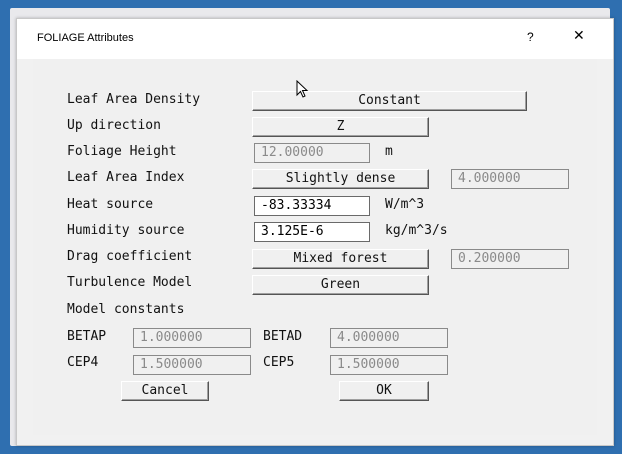 The height and width of the screenshot is (454, 622). Describe the element at coordinates (389, 338) in the screenshot. I see `betad-field: 4.000000` at that location.